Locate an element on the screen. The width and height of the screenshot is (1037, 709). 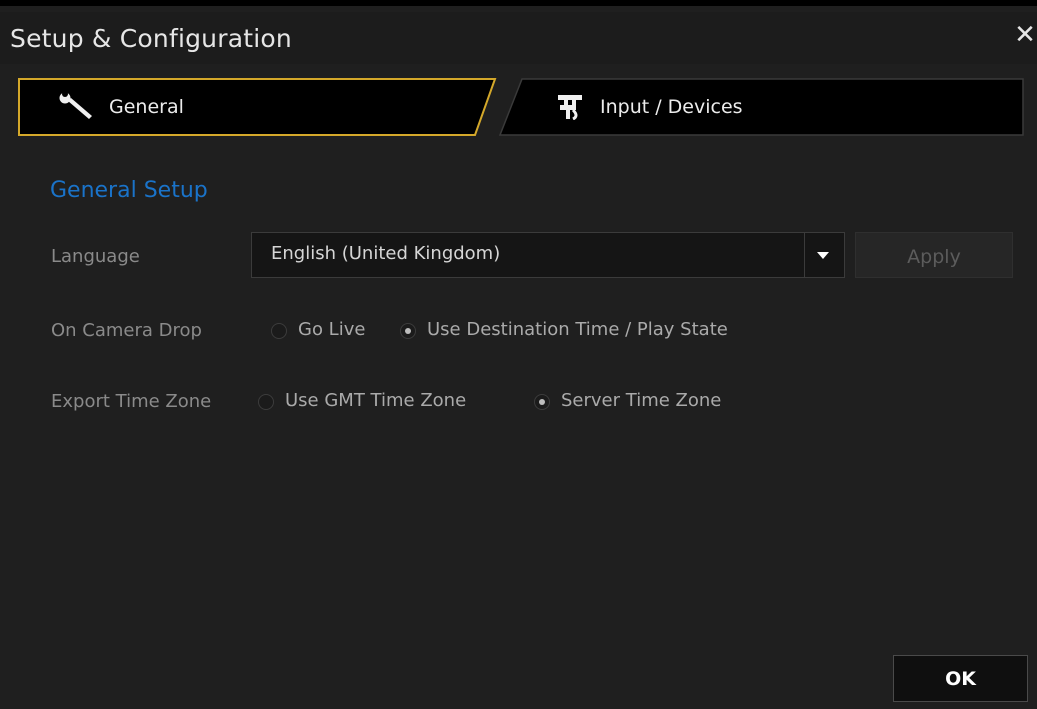
language-label: Language is located at coordinates (95, 256).